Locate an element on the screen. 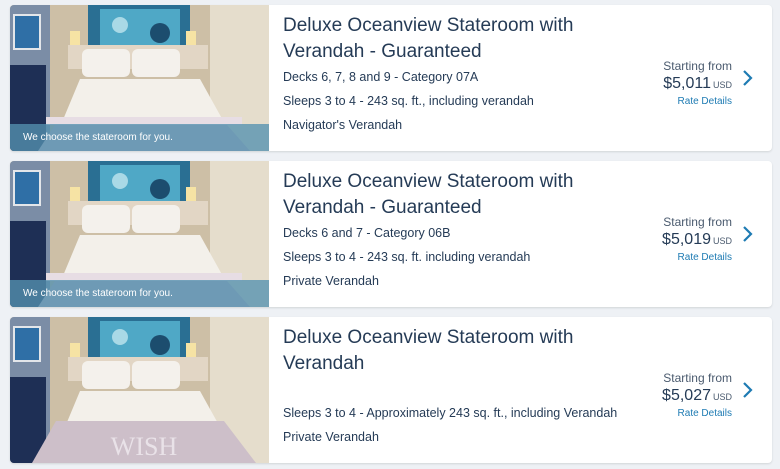 This screenshot has width=780, height=469. stateroom-title: Deluxe Oceanview Stateroom with Verandah is located at coordinates (463, 351).